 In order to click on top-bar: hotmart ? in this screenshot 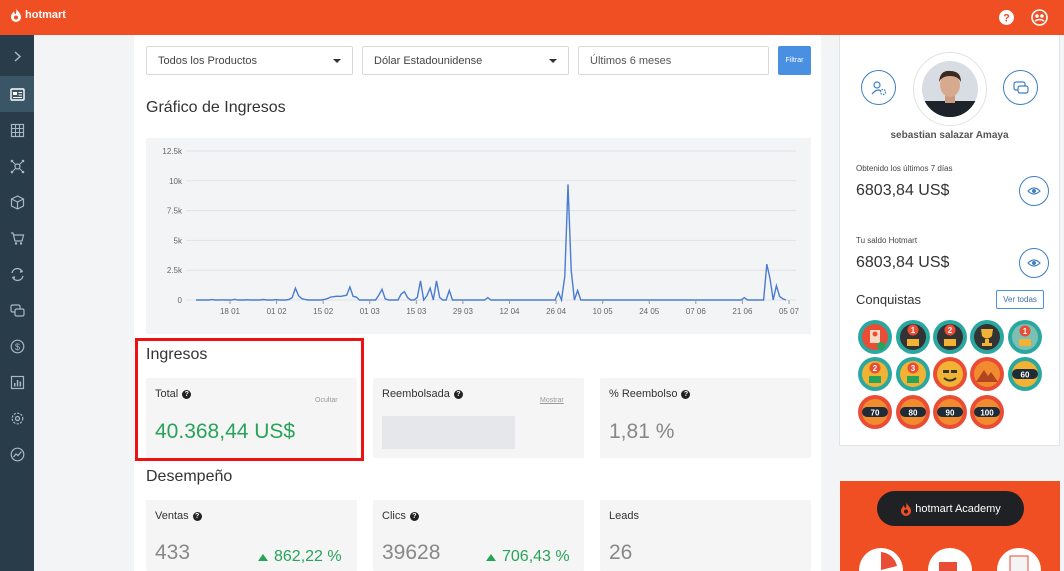, I will do `click(532, 17)`.